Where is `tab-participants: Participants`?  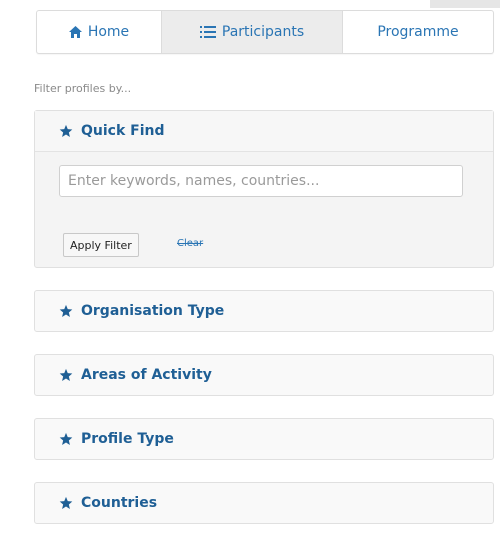 tab-participants: Participants is located at coordinates (252, 32).